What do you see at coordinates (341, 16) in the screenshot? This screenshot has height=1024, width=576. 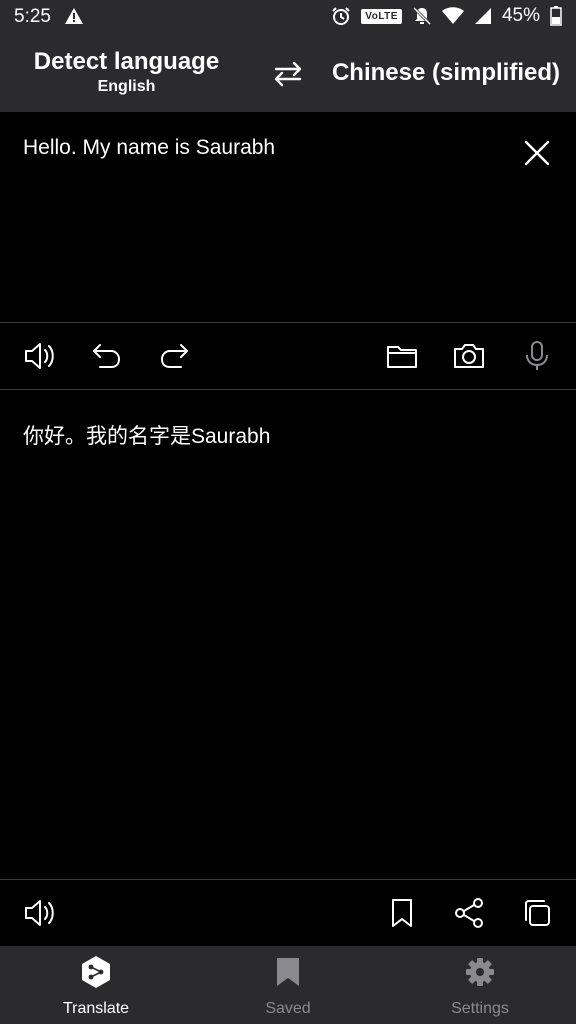 I see `alarm-icon` at bounding box center [341, 16].